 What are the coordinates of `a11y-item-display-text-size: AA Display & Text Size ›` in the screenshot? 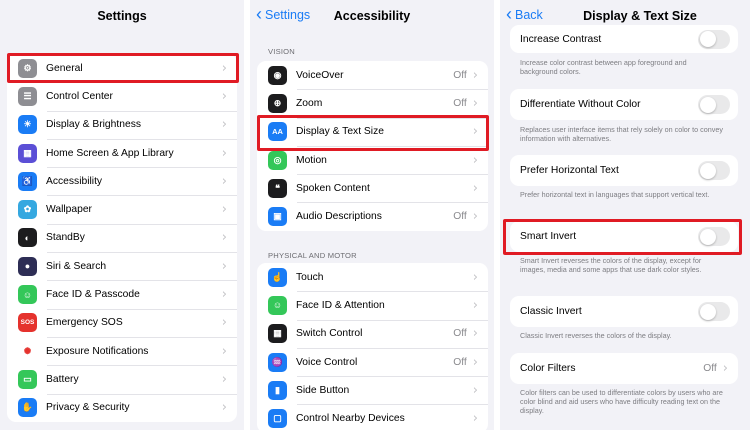 It's located at (372, 131).